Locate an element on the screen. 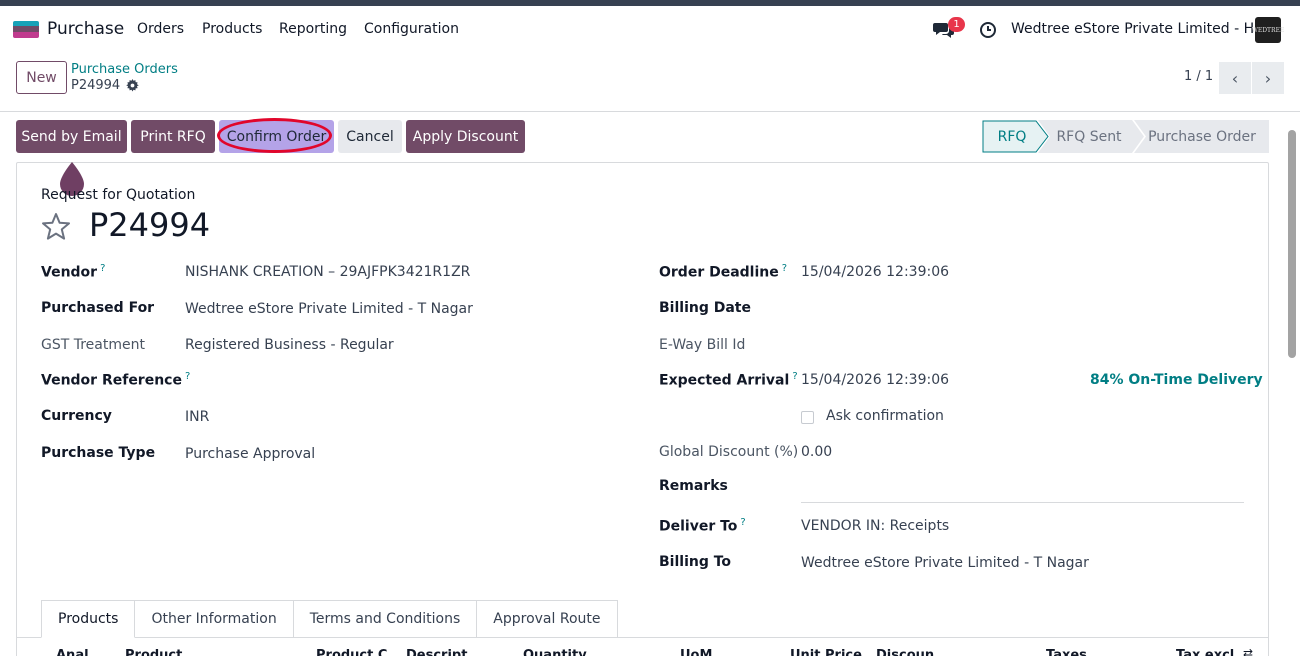  gear-icon is located at coordinates (132, 85).